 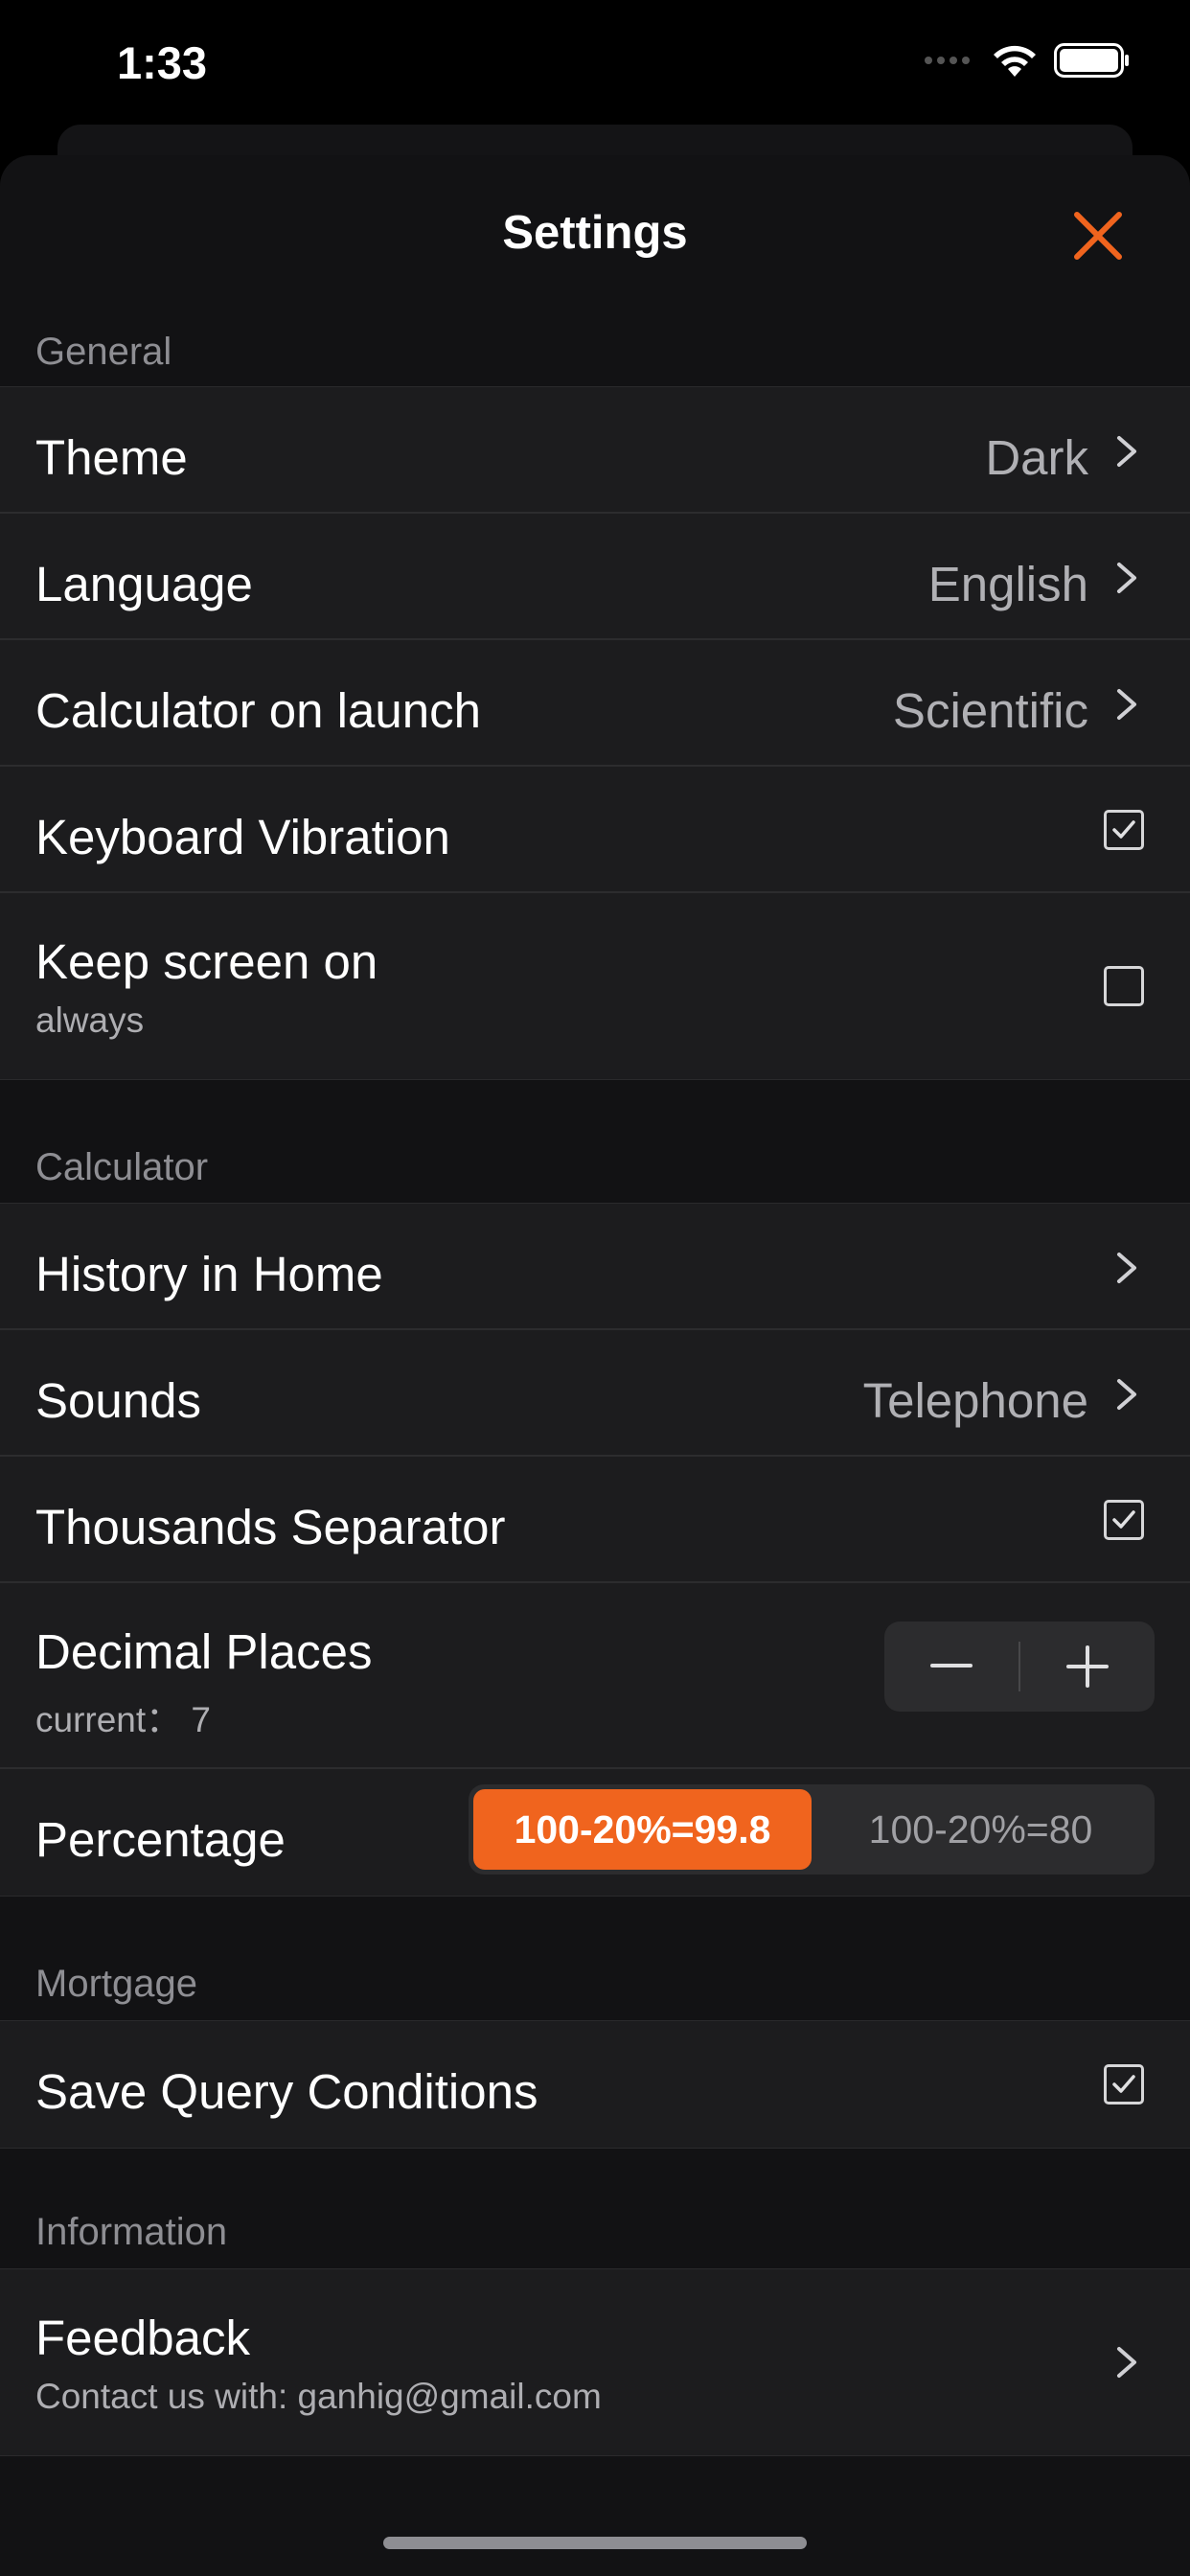 I want to click on keep-screen-on-label: Keep screen on, so click(x=207, y=961).